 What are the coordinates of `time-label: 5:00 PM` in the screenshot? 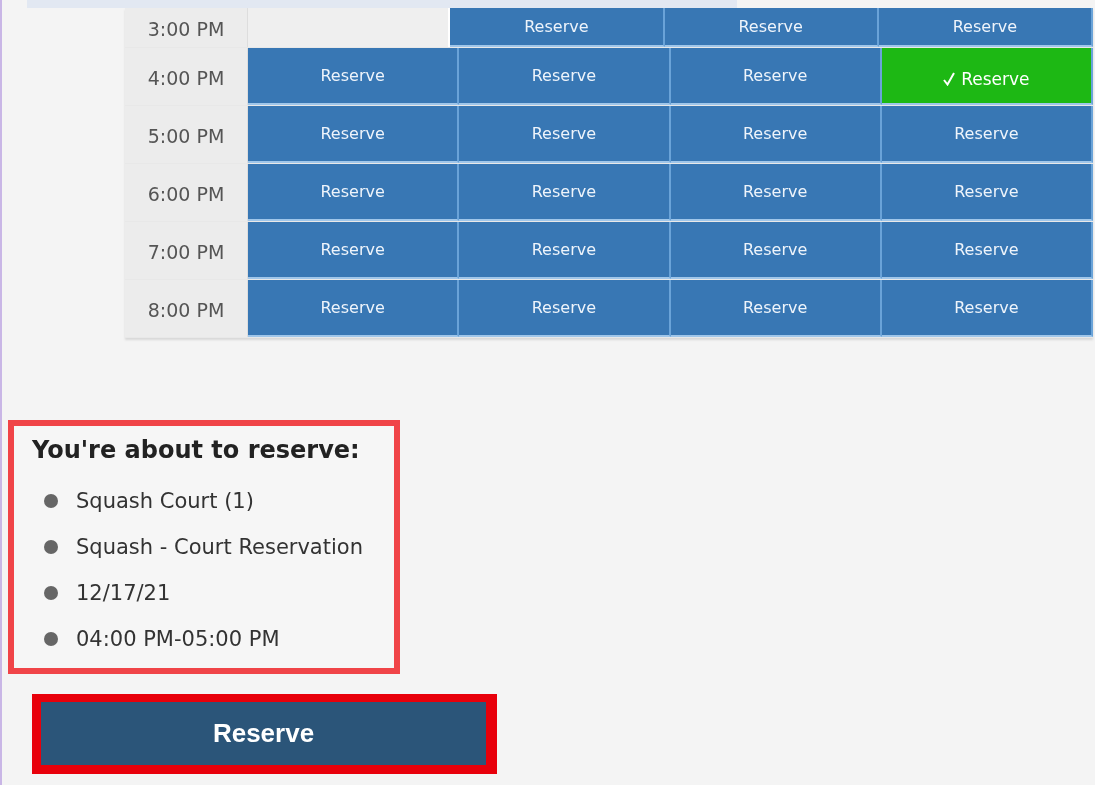 It's located at (186, 134).